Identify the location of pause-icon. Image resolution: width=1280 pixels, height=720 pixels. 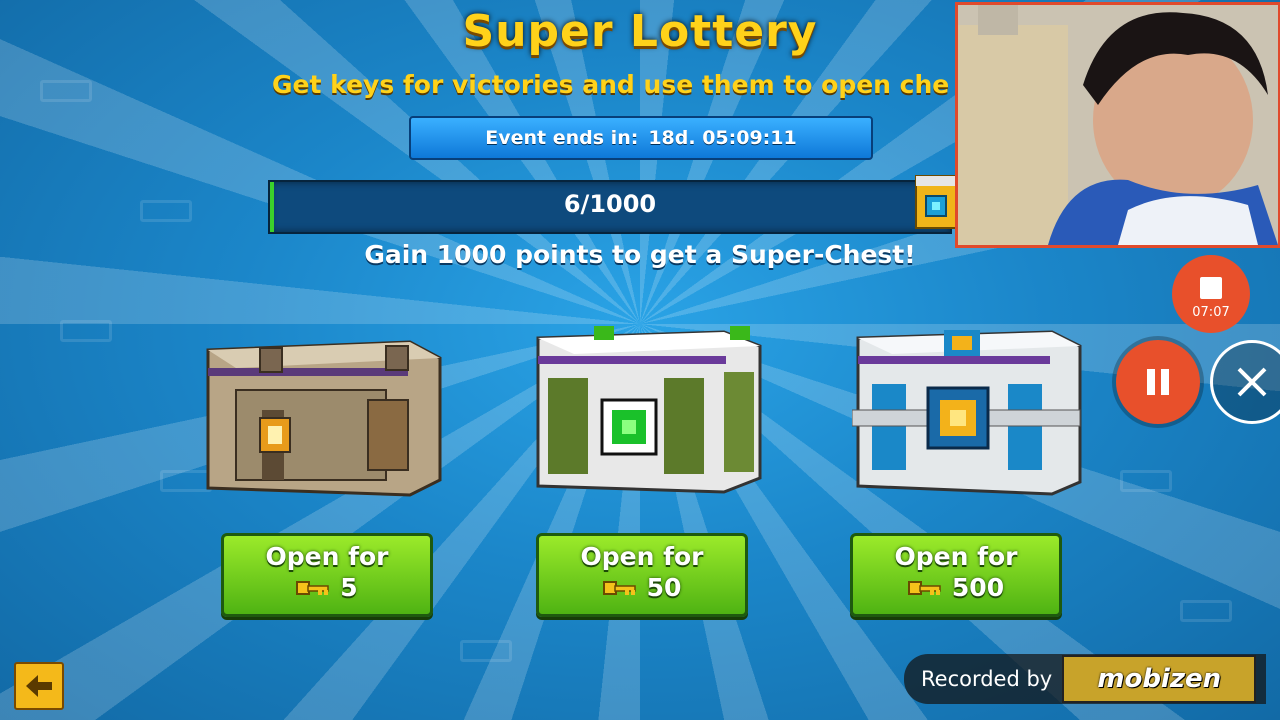
(1158, 382).